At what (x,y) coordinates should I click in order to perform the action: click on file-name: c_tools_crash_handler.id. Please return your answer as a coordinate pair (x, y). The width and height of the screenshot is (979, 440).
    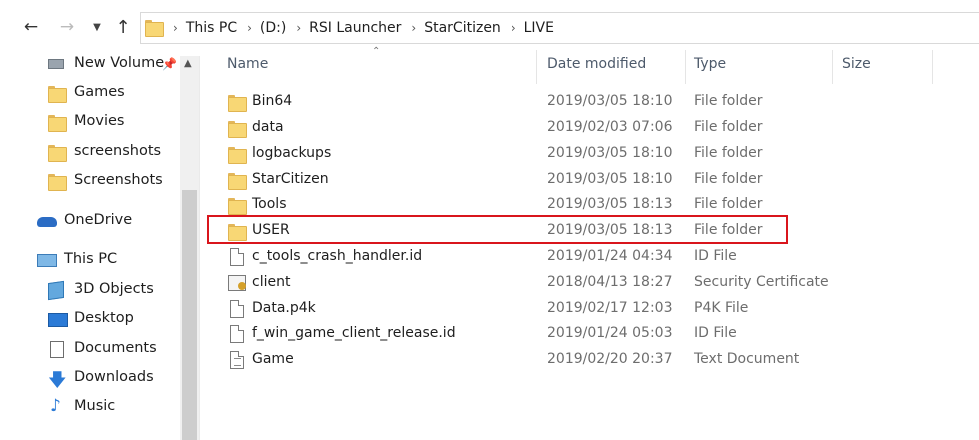
    Looking at the image, I should click on (337, 256).